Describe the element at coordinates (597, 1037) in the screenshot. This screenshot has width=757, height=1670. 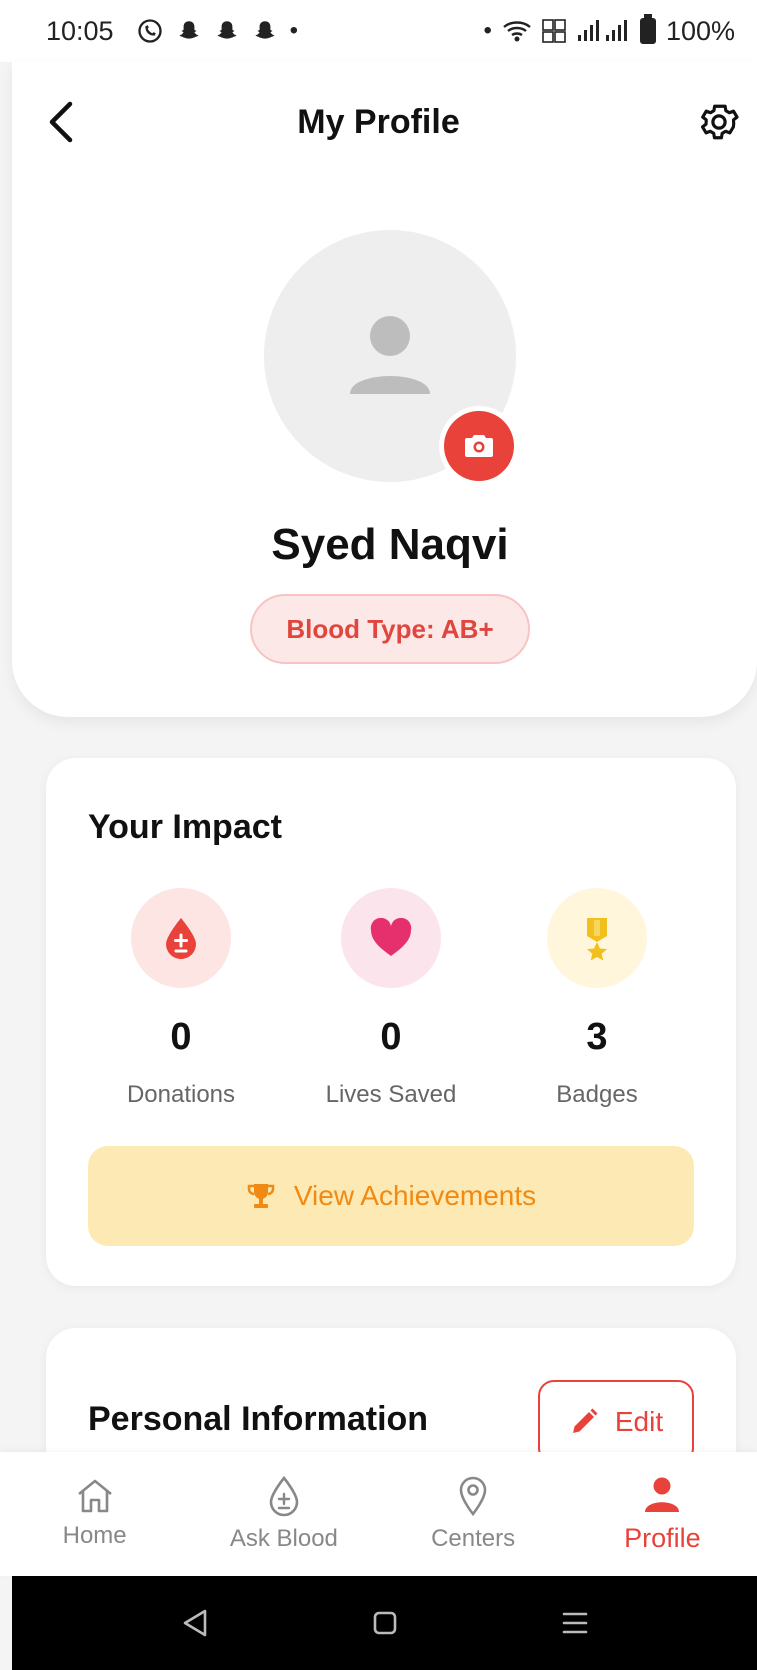
I see `stat-value: 3` at that location.